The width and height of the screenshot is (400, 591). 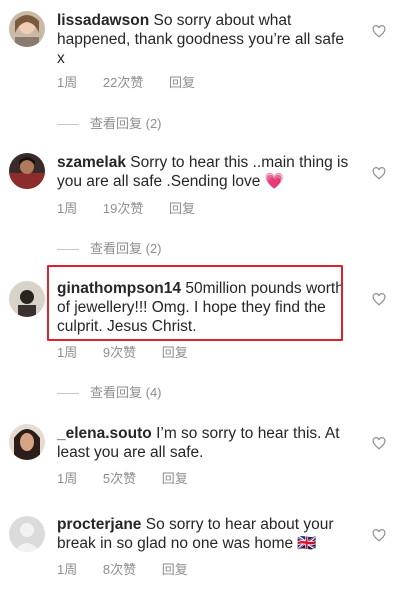 I want to click on comment-meta: 1周 9次赞 回复, so click(x=133, y=351).